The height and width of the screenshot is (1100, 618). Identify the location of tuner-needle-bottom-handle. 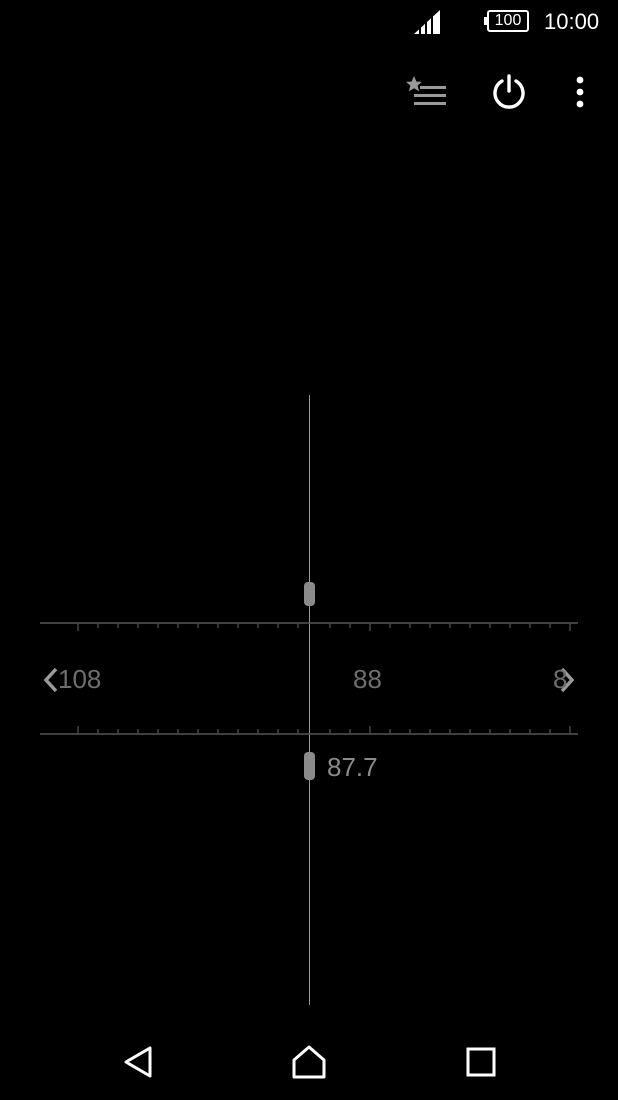
(309, 766).